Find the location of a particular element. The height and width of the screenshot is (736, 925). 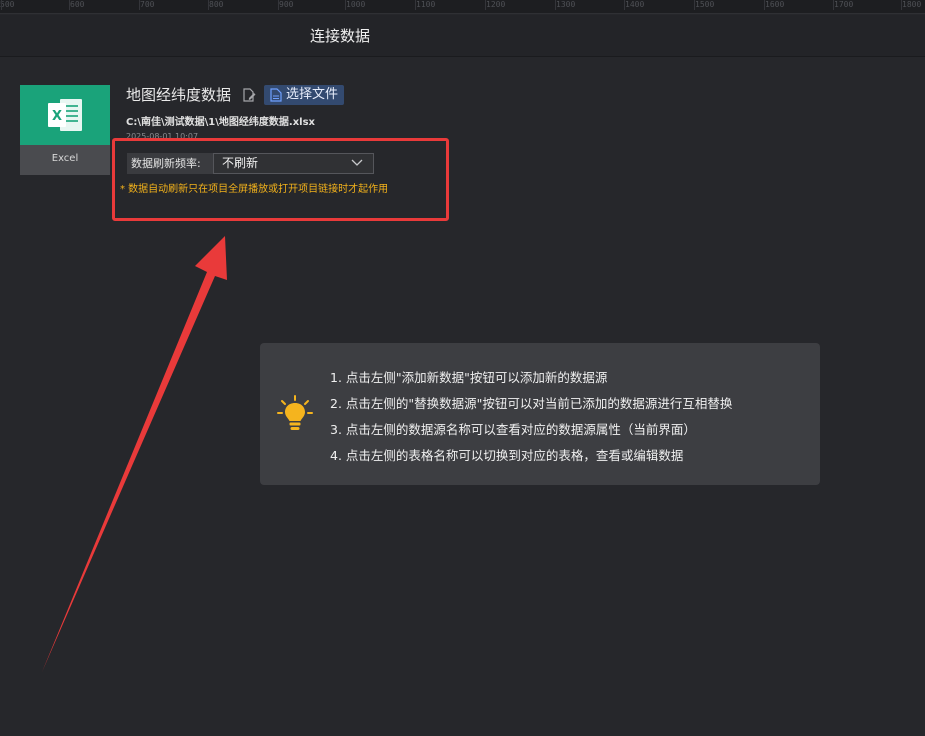

tip-item: 3. 点击左侧的数据源名称可以查看对应的数据源属性（当前界面） is located at coordinates (513, 429).